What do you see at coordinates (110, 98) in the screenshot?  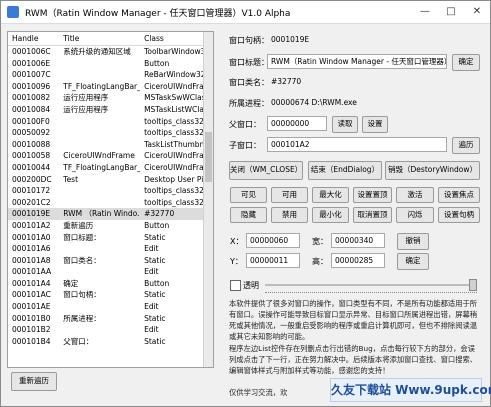 I see `list-row: 00010082 运行应用程序 MSTaskSwWClas` at bounding box center [110, 98].